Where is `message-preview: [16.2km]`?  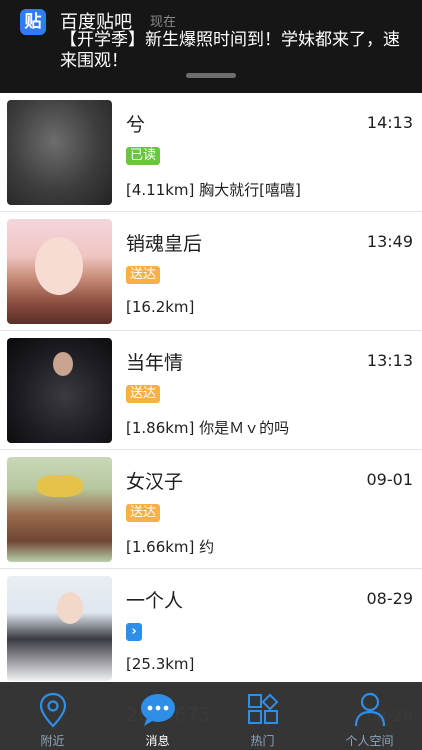 message-preview: [16.2km] is located at coordinates (160, 307).